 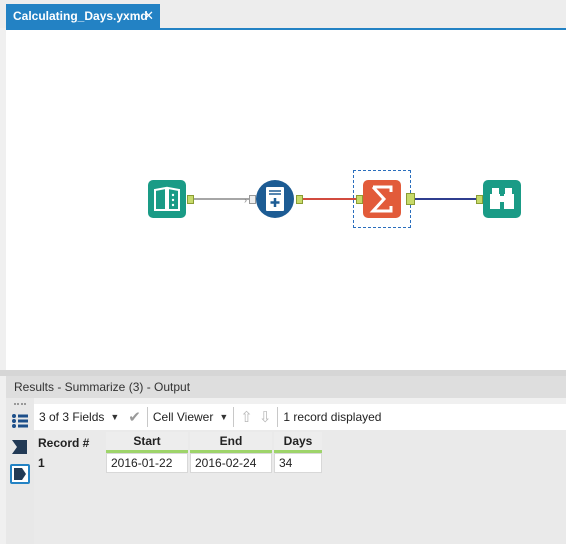 What do you see at coordinates (479, 199) in the screenshot?
I see `browse-input-anchor` at bounding box center [479, 199].